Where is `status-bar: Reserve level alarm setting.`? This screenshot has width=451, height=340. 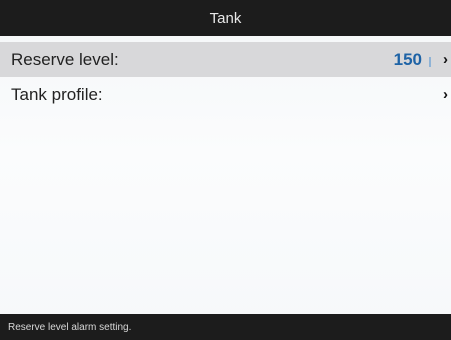
status-bar: Reserve level alarm setting. is located at coordinates (225, 327).